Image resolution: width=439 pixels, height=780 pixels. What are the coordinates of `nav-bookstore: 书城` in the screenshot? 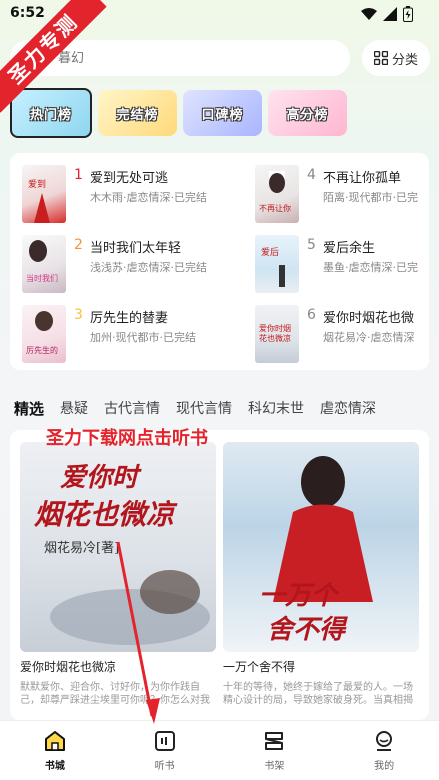 It's located at (55, 750).